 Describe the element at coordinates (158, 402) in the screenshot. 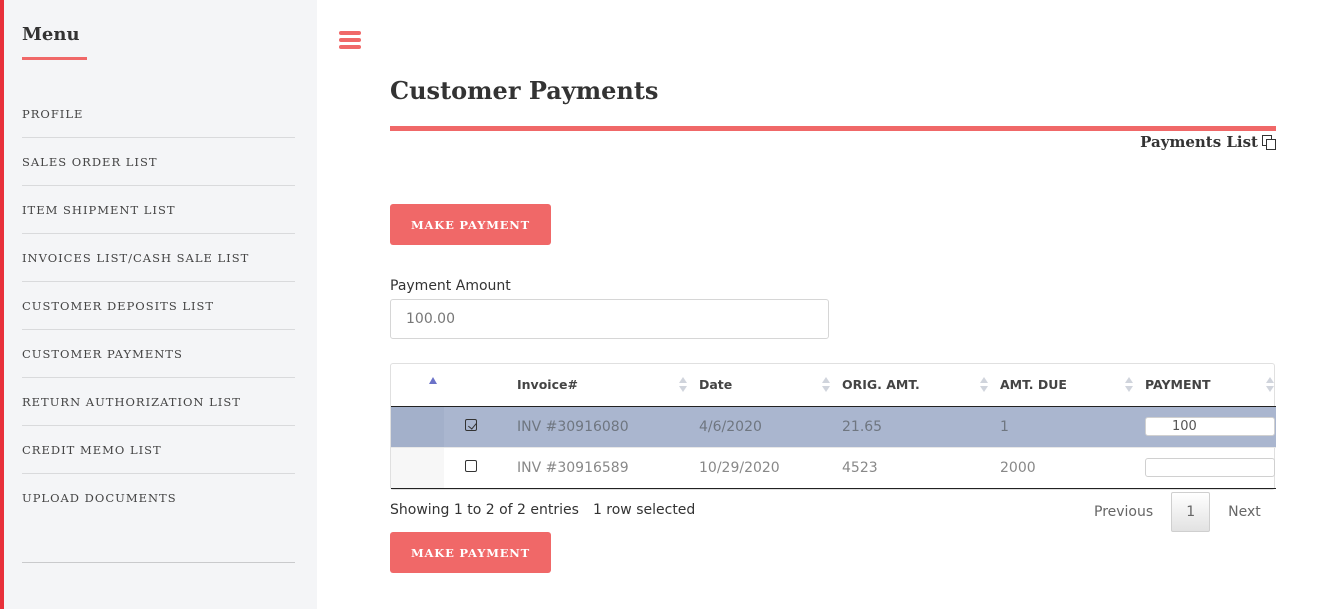

I see `sidebar-item-return-authorization-list: RETURN AUTHORIZATION LIST` at that location.